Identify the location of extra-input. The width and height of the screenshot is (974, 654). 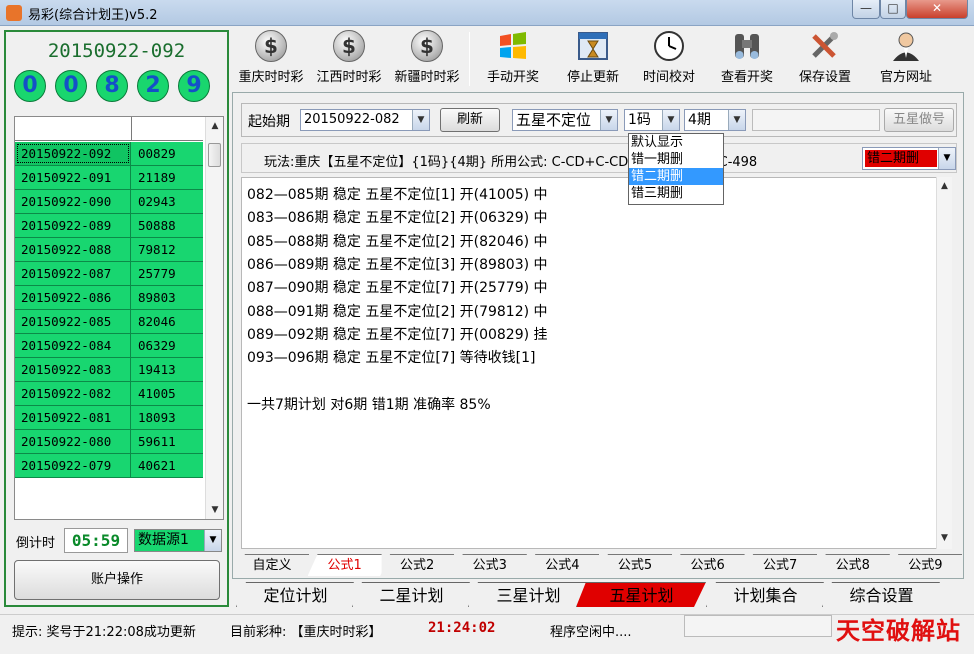
(816, 120).